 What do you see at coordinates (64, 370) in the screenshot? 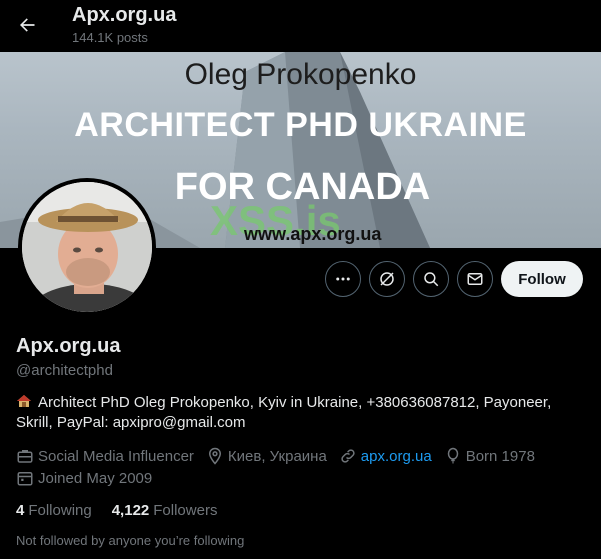
I see `profile-handle: @architectphd` at bounding box center [64, 370].